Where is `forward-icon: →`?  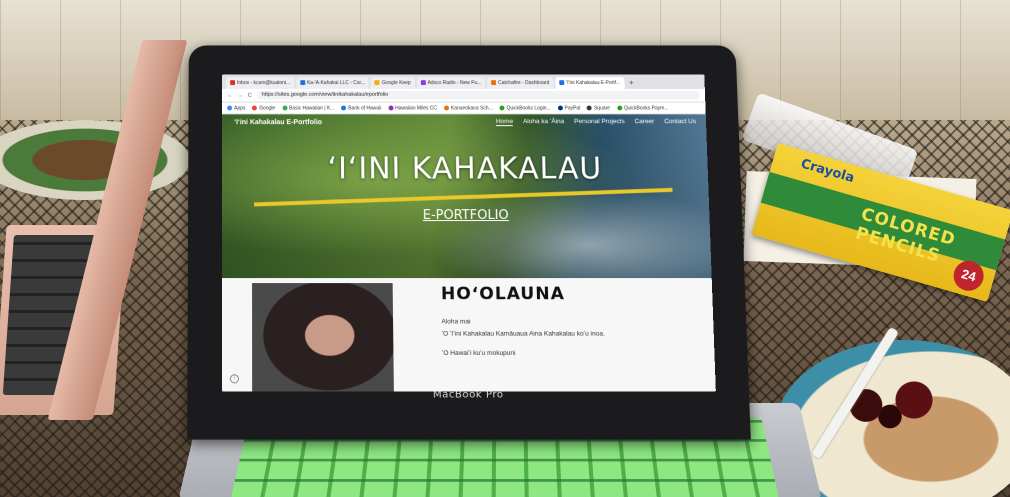
forward-icon: → is located at coordinates (240, 95).